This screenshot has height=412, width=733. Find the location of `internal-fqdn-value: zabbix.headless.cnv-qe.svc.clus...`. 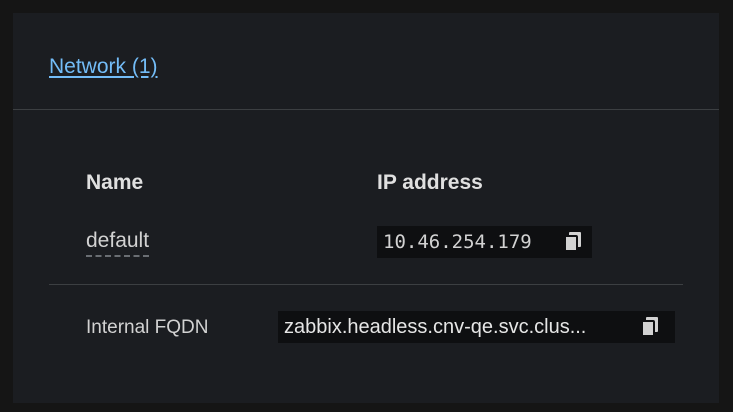

internal-fqdn-value: zabbix.headless.cnv-qe.svc.clus... is located at coordinates (435, 326).